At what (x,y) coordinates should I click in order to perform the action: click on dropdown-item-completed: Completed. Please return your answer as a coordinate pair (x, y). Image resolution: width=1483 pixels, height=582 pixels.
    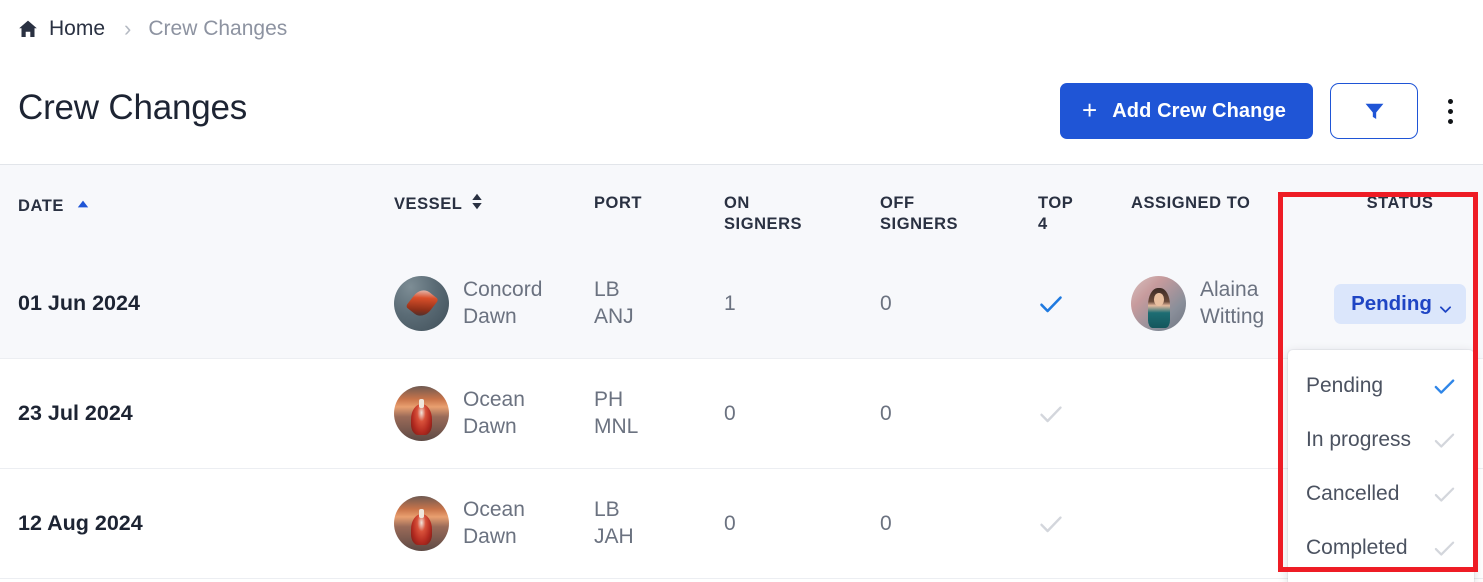
    Looking at the image, I should click on (1381, 548).